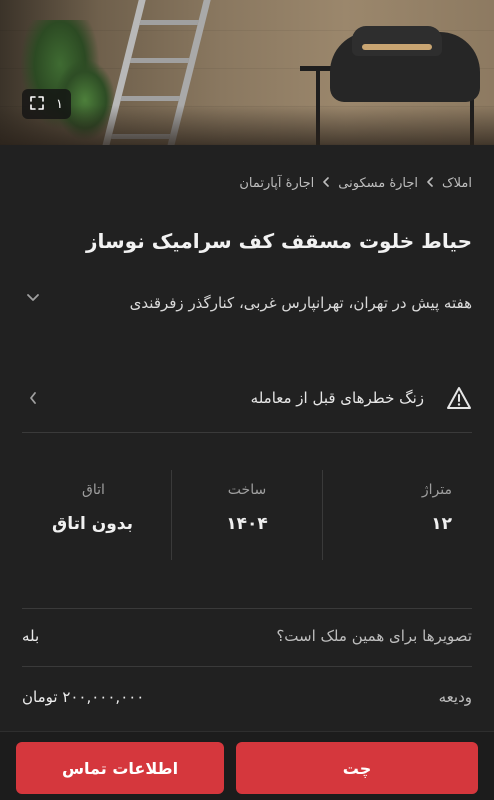 The width and height of the screenshot is (494, 800). What do you see at coordinates (436, 490) in the screenshot?
I see `stat-label: متراژ` at bounding box center [436, 490].